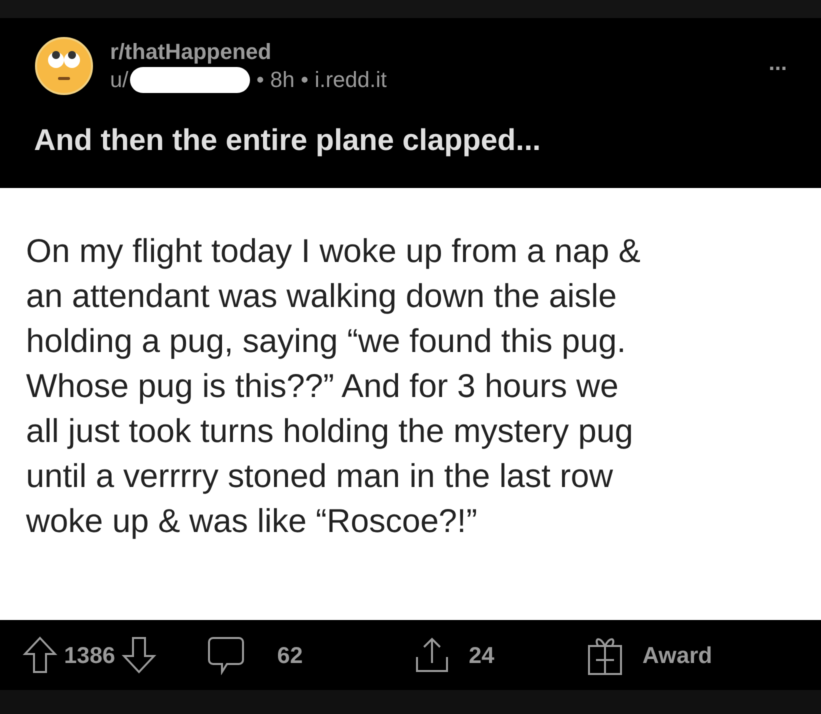  Describe the element at coordinates (119, 80) in the screenshot. I see `username-prefix: u/` at that location.